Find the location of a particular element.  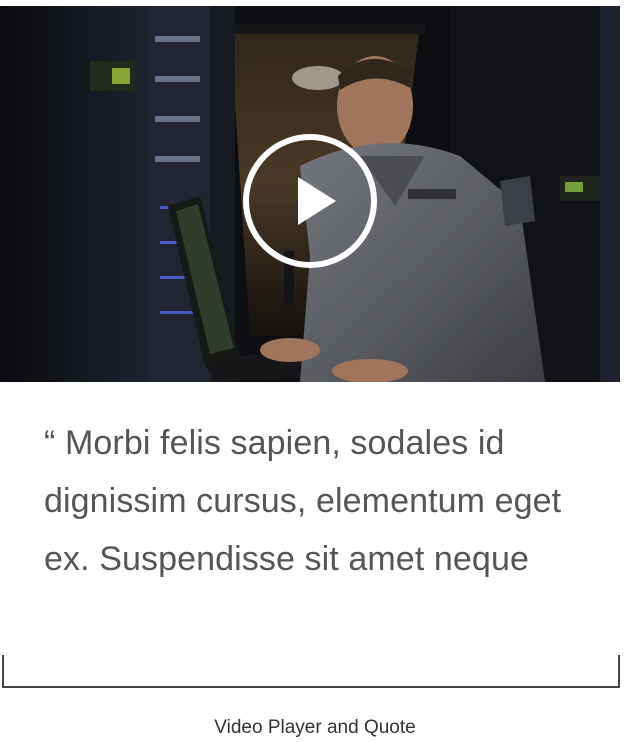

divider-bracket is located at coordinates (311, 671).